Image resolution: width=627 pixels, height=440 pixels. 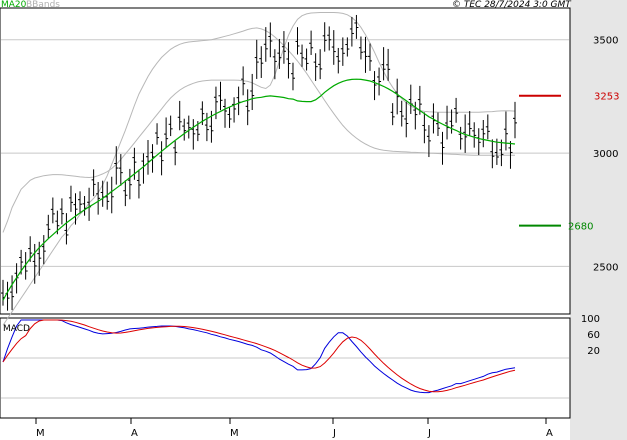 What do you see at coordinates (605, 267) in the screenshot?
I see `price-tick-label: 2500` at bounding box center [605, 267].